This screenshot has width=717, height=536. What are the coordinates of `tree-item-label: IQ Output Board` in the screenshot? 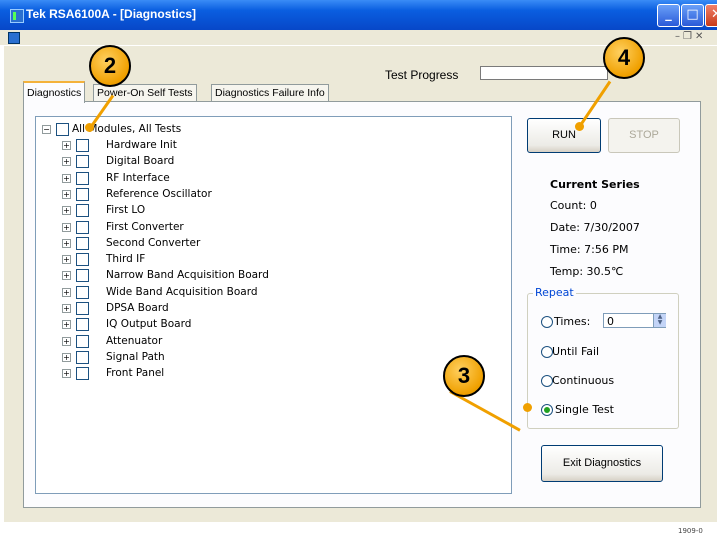 It's located at (149, 324).